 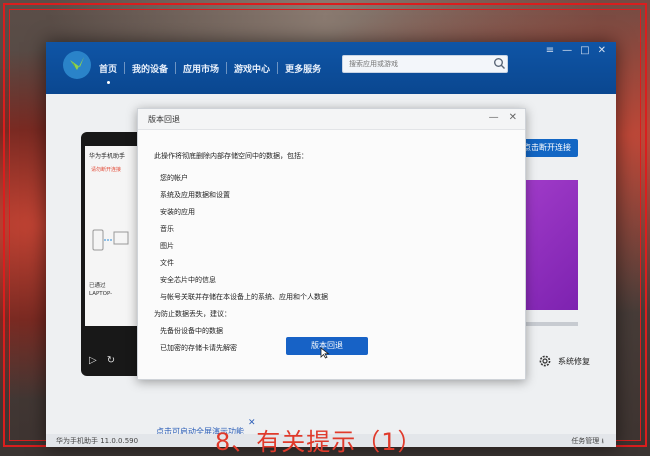 What do you see at coordinates (107, 156) in the screenshot?
I see `phone-header: 华为手机助手` at bounding box center [107, 156].